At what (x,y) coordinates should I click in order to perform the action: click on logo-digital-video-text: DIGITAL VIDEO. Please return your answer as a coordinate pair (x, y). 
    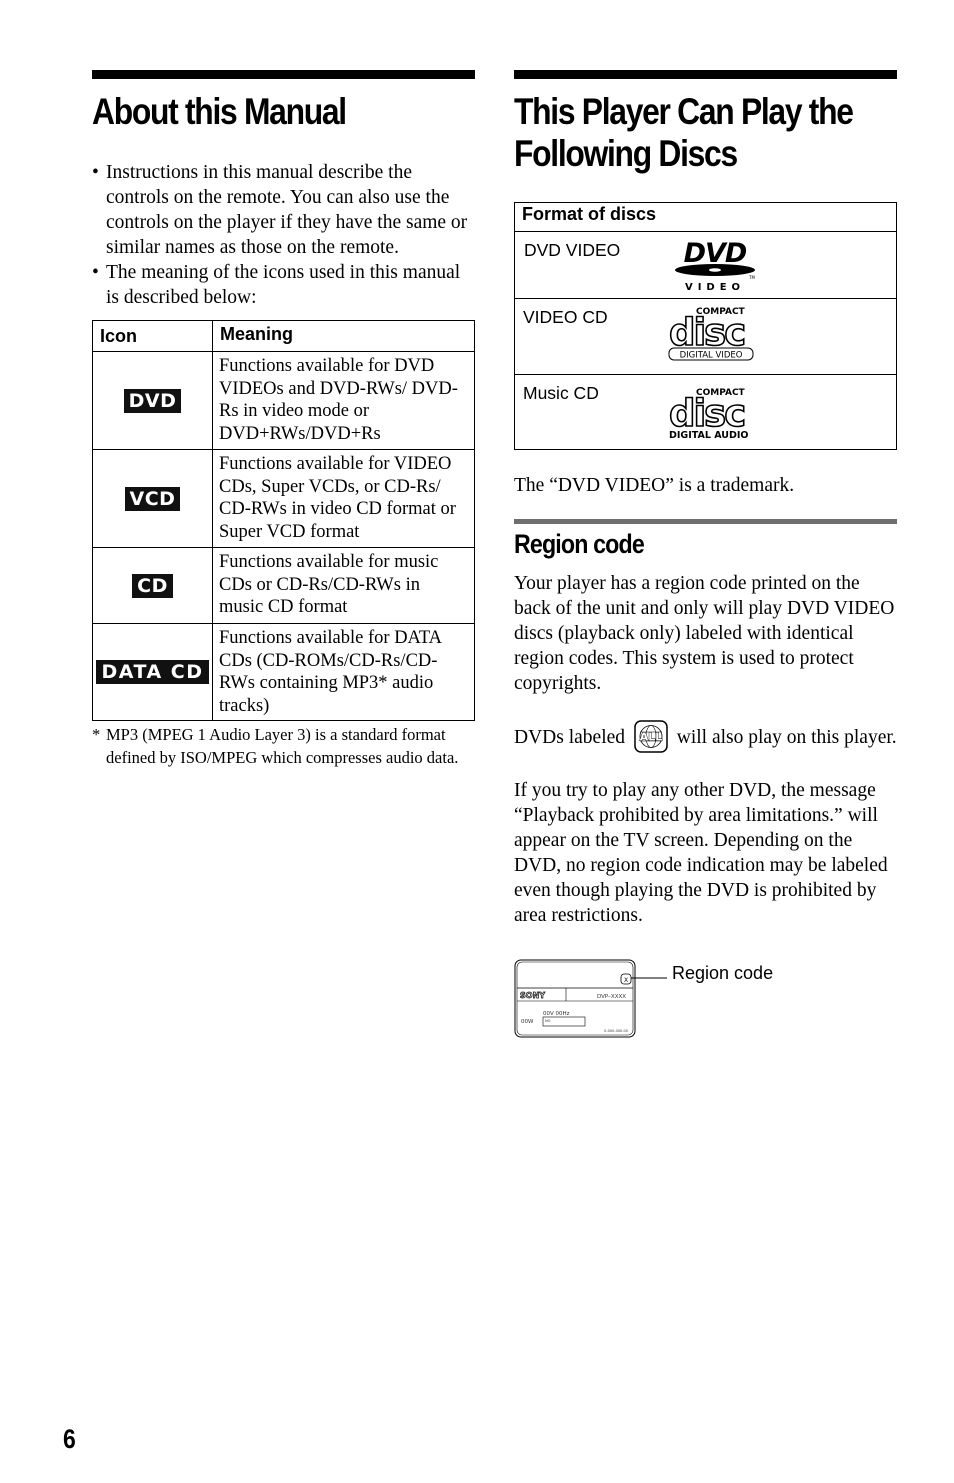
    Looking at the image, I should click on (711, 356).